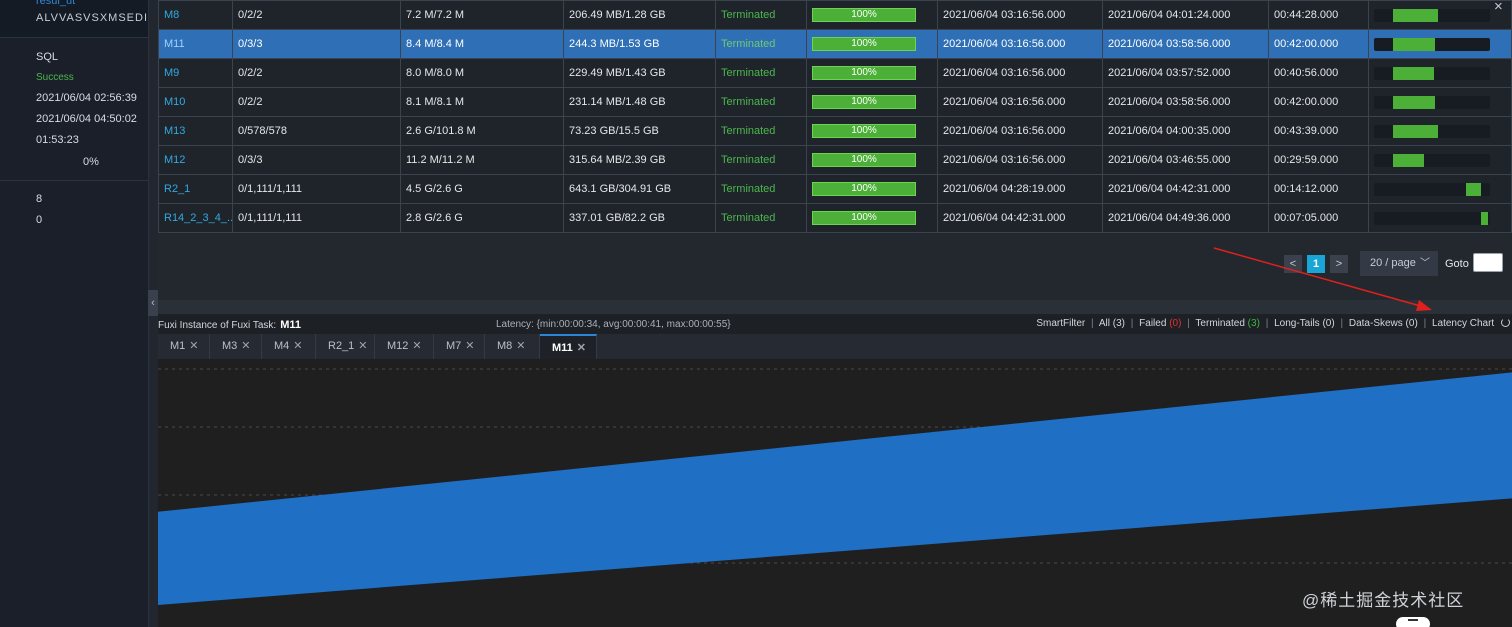 This screenshot has width=1512, height=627. I want to click on cell-name: M11, so click(195, 44).